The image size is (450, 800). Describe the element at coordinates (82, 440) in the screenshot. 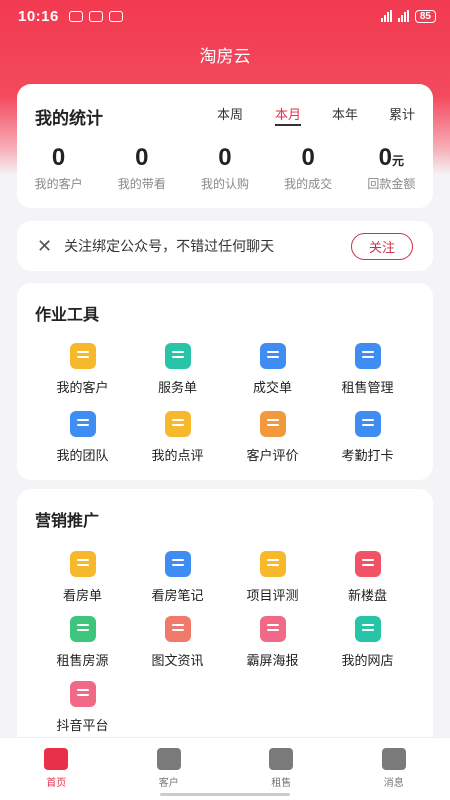

I see `tool-my-team: 我的团队` at that location.